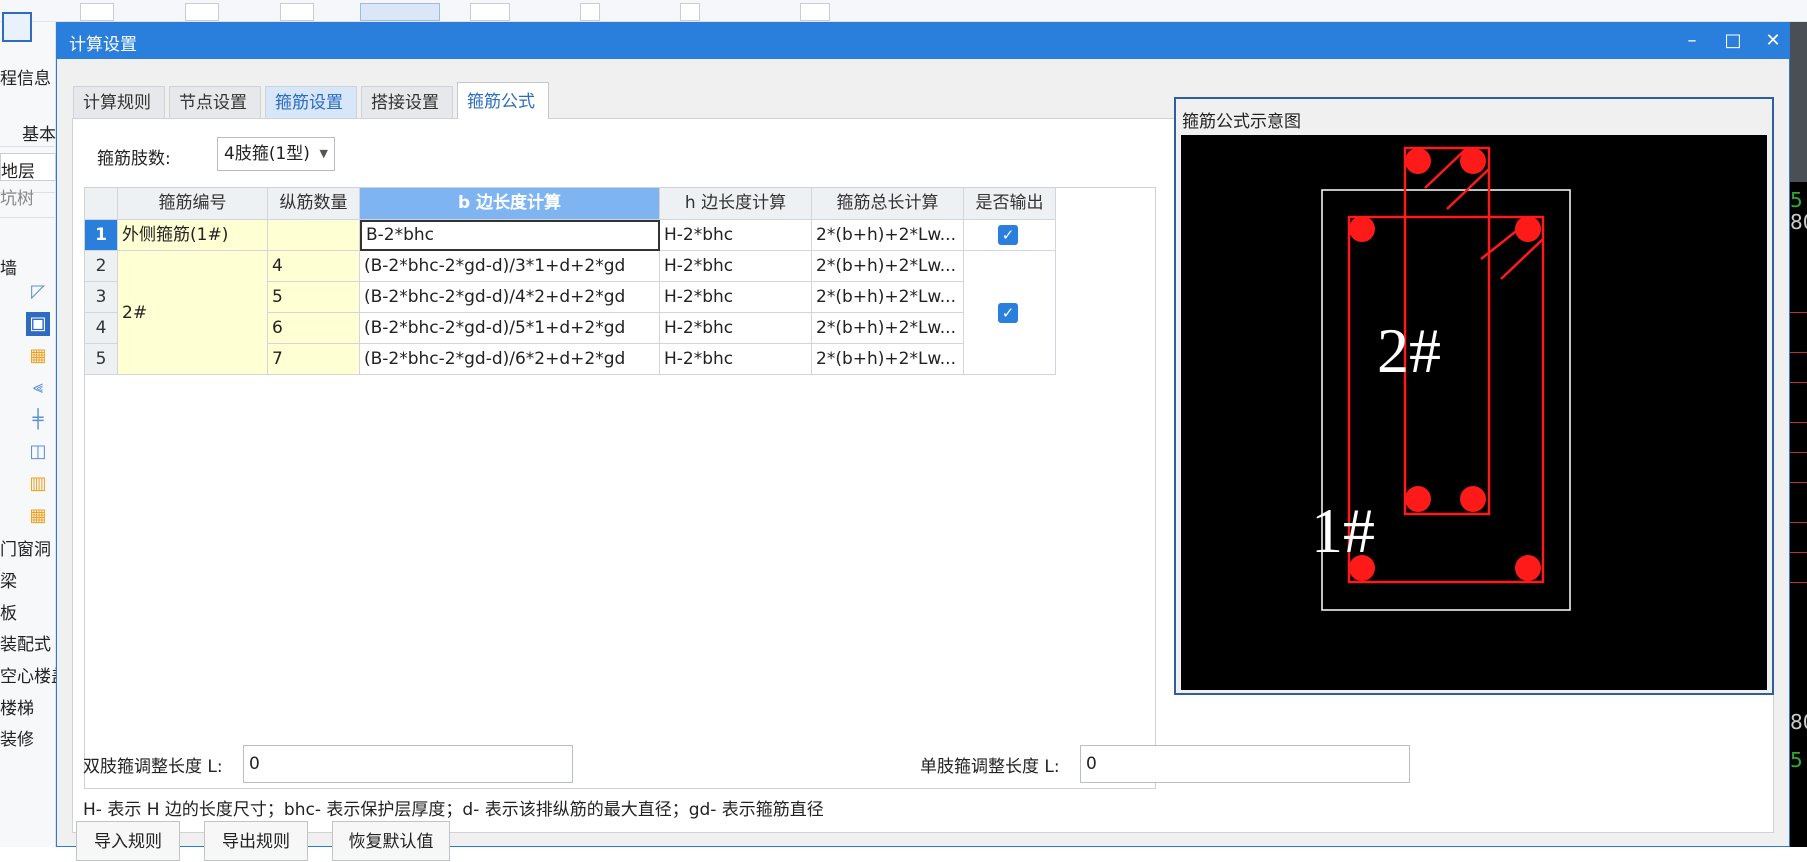  What do you see at coordinates (391, 841) in the screenshot?
I see `restore-defaults-button: 恢复默认值` at bounding box center [391, 841].